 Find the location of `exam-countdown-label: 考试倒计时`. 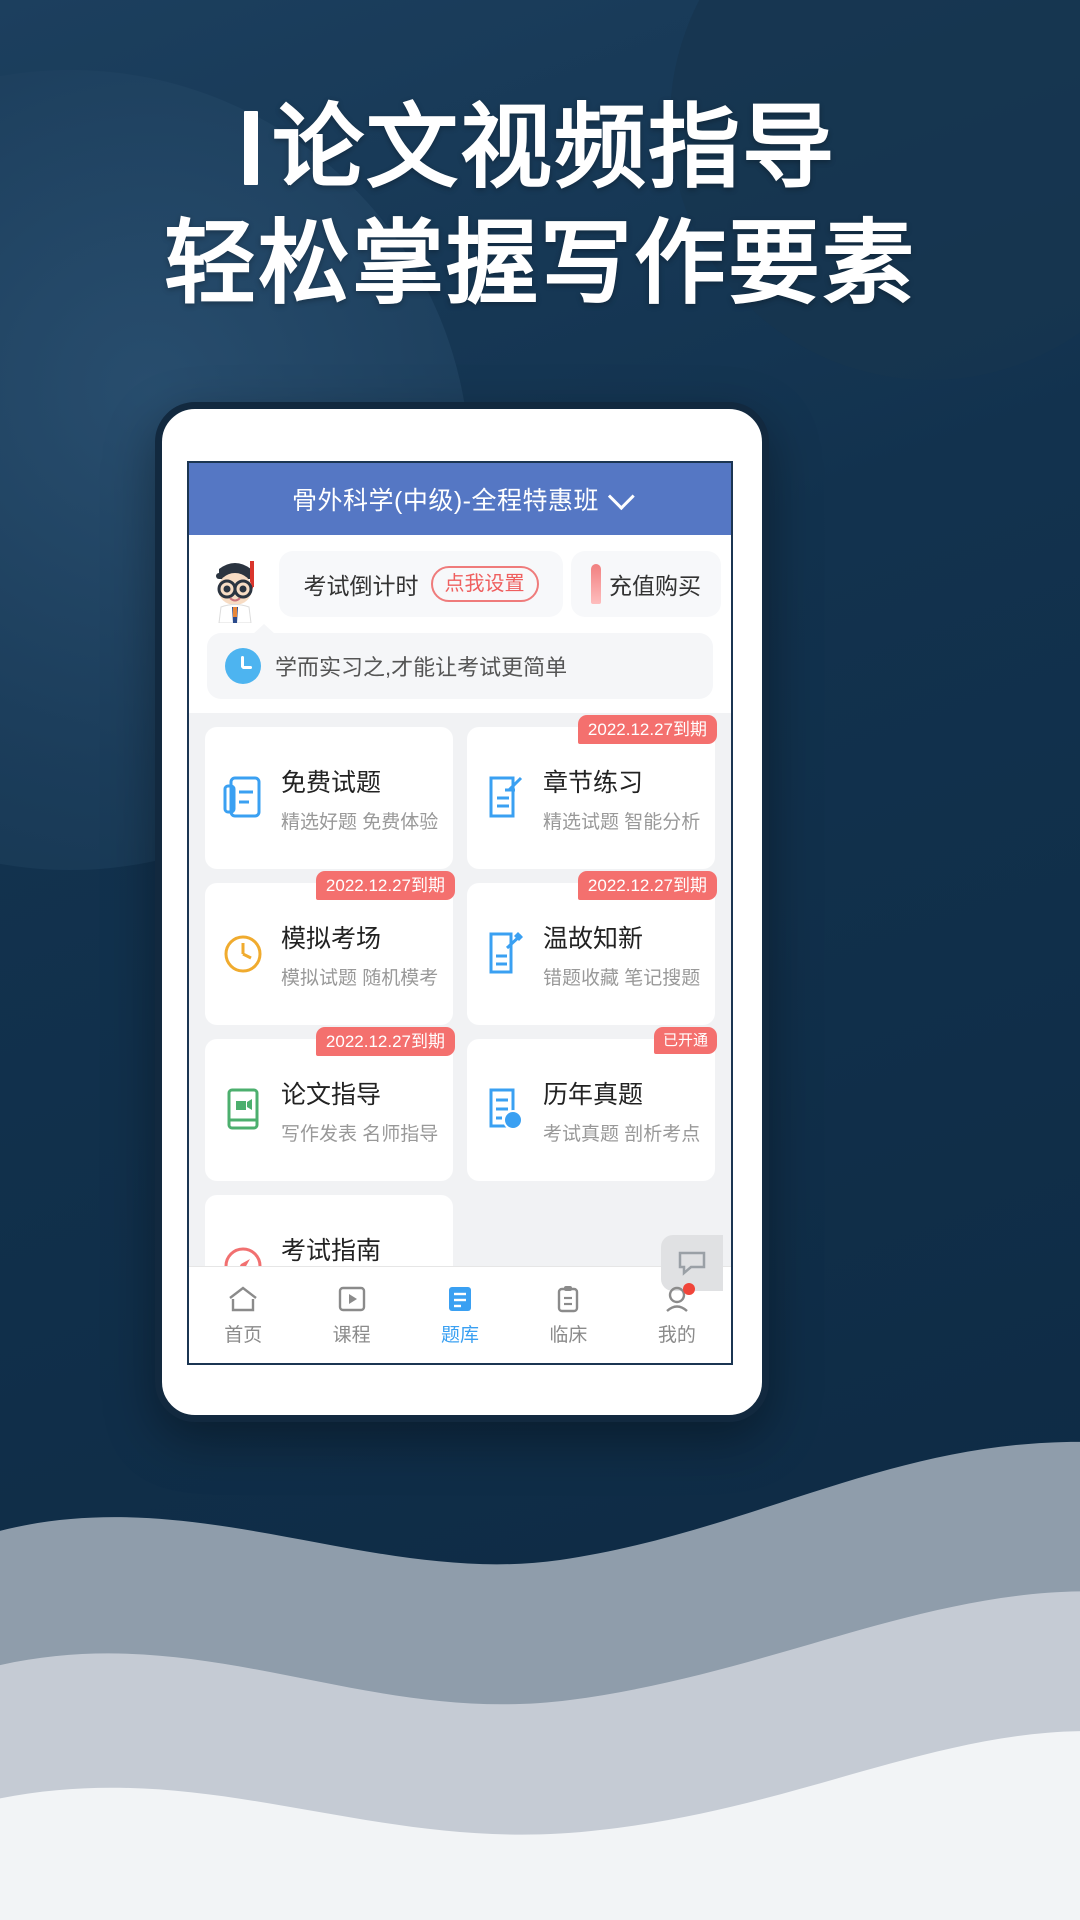

exam-countdown-label: 考试倒计时 is located at coordinates (361, 586).